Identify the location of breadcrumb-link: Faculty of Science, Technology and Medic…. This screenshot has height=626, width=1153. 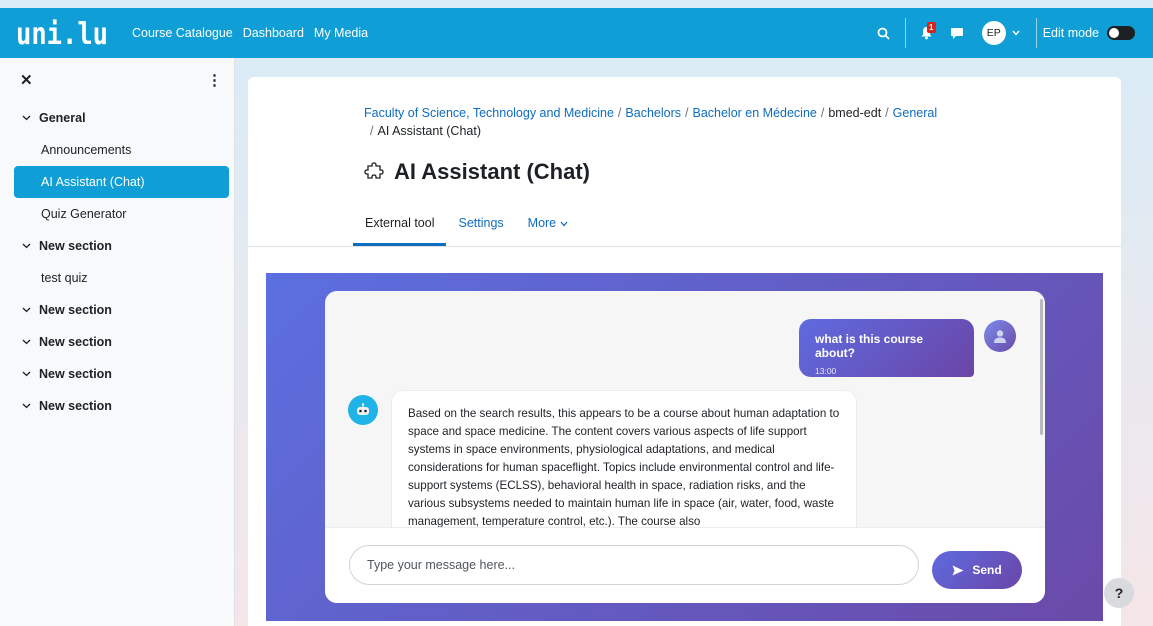
(489, 113).